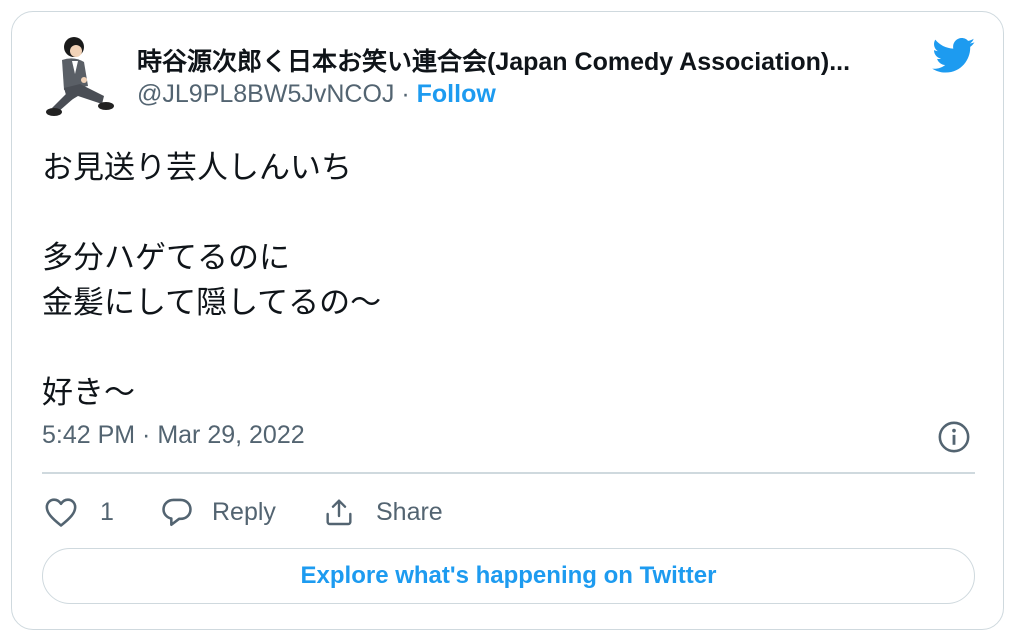 The image size is (1024, 641). What do you see at coordinates (954, 437) in the screenshot?
I see `info-icon` at bounding box center [954, 437].